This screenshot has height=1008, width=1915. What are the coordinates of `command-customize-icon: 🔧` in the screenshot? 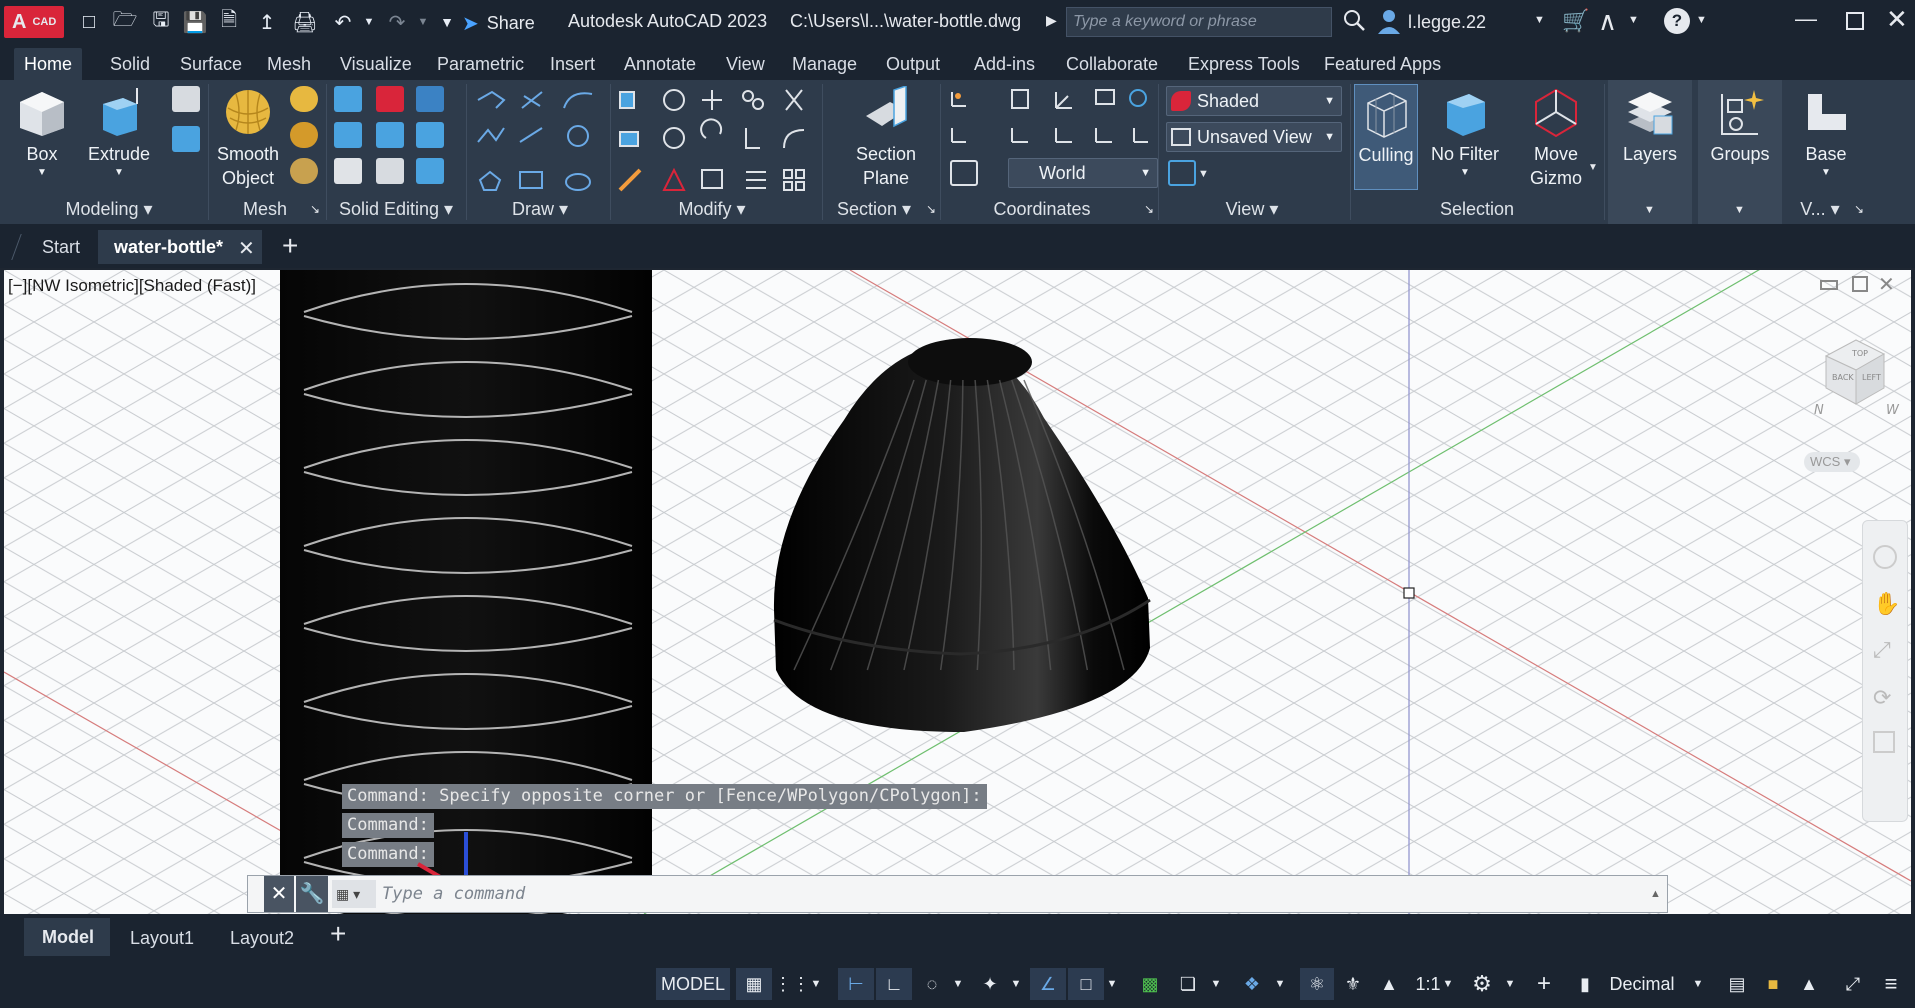 It's located at (312, 894).